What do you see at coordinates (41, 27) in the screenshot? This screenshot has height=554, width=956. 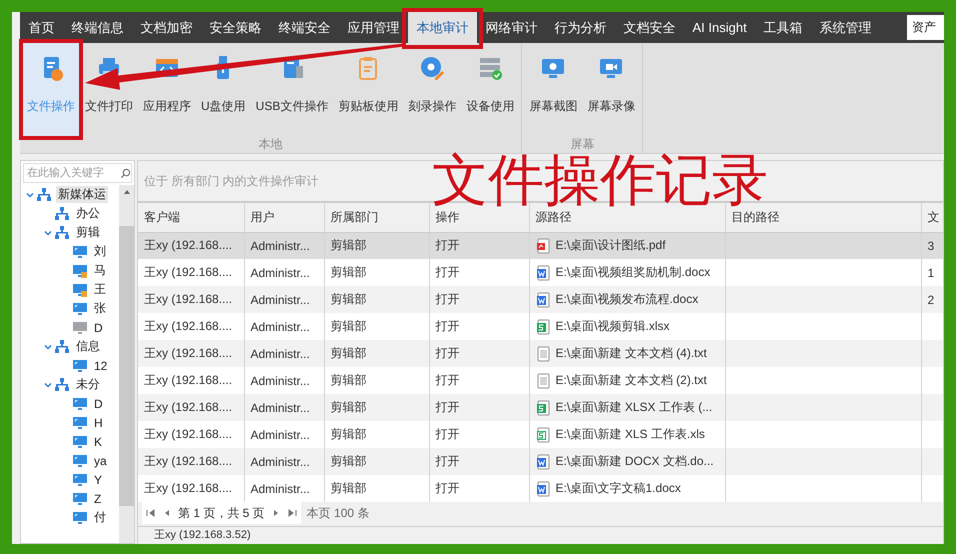 I see `nav-tab: 首页` at bounding box center [41, 27].